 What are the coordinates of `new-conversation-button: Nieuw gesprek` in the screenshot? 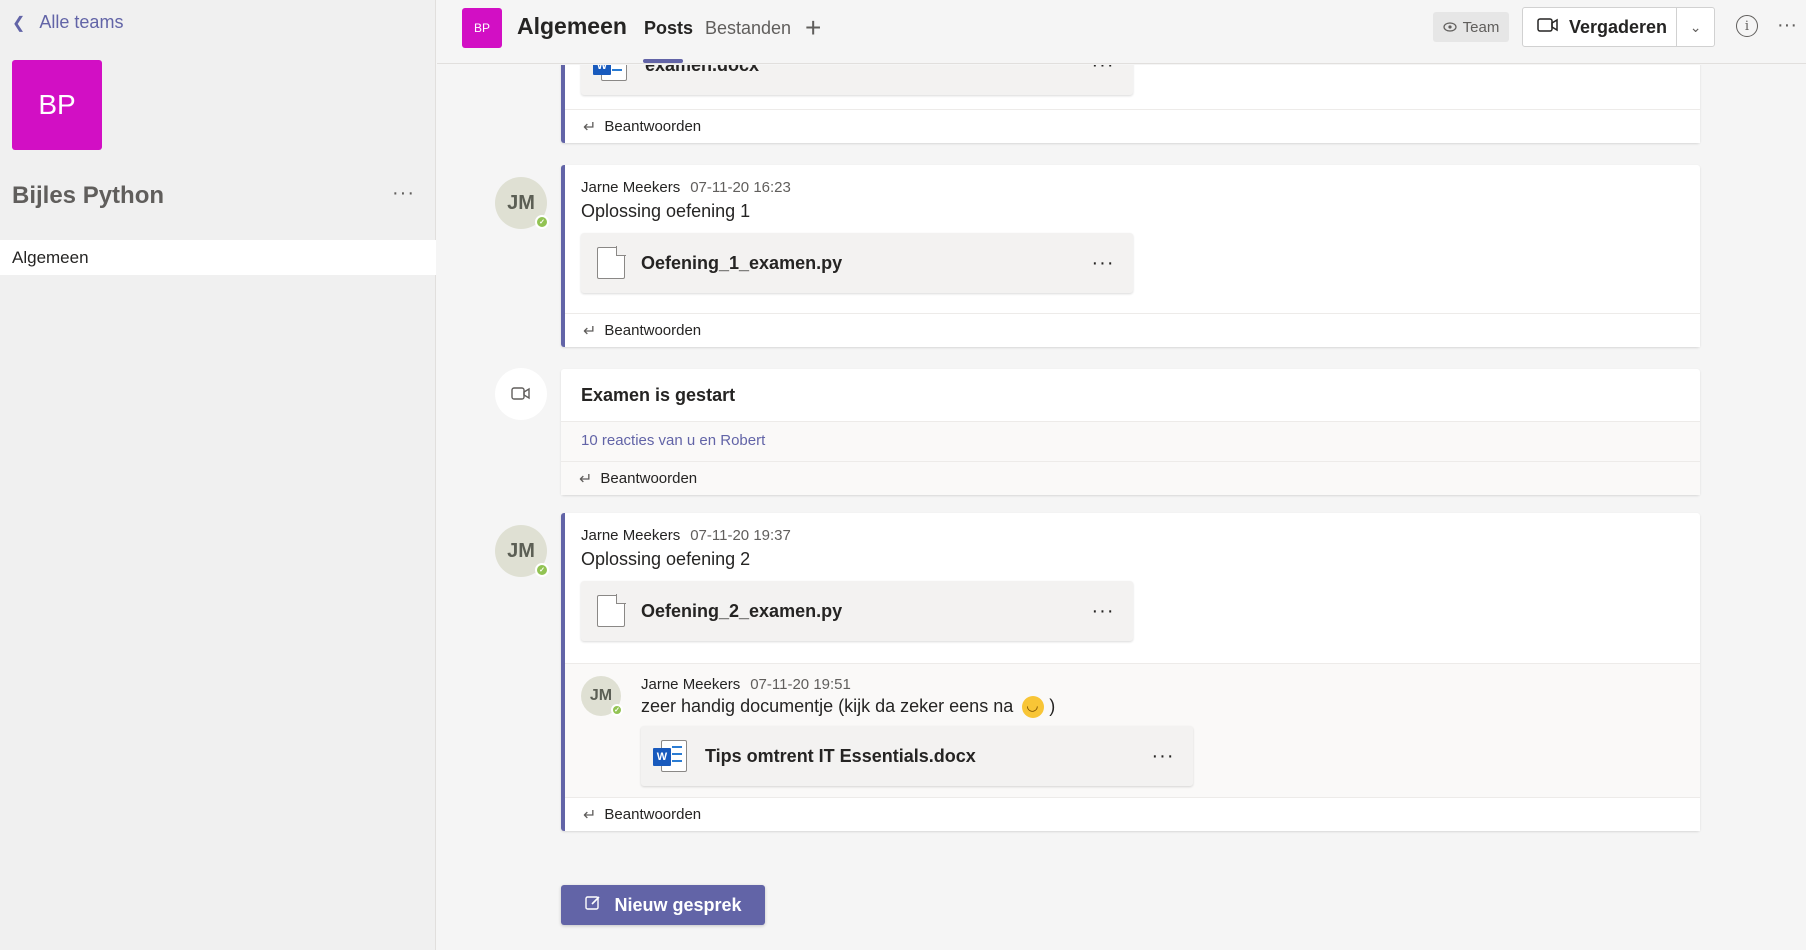 It's located at (663, 905).